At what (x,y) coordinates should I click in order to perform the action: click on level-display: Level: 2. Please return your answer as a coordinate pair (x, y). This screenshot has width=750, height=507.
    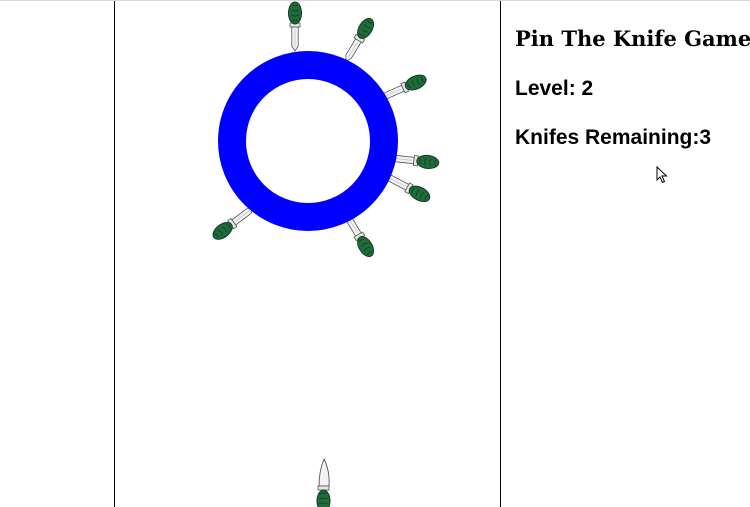
    Looking at the image, I should click on (554, 89).